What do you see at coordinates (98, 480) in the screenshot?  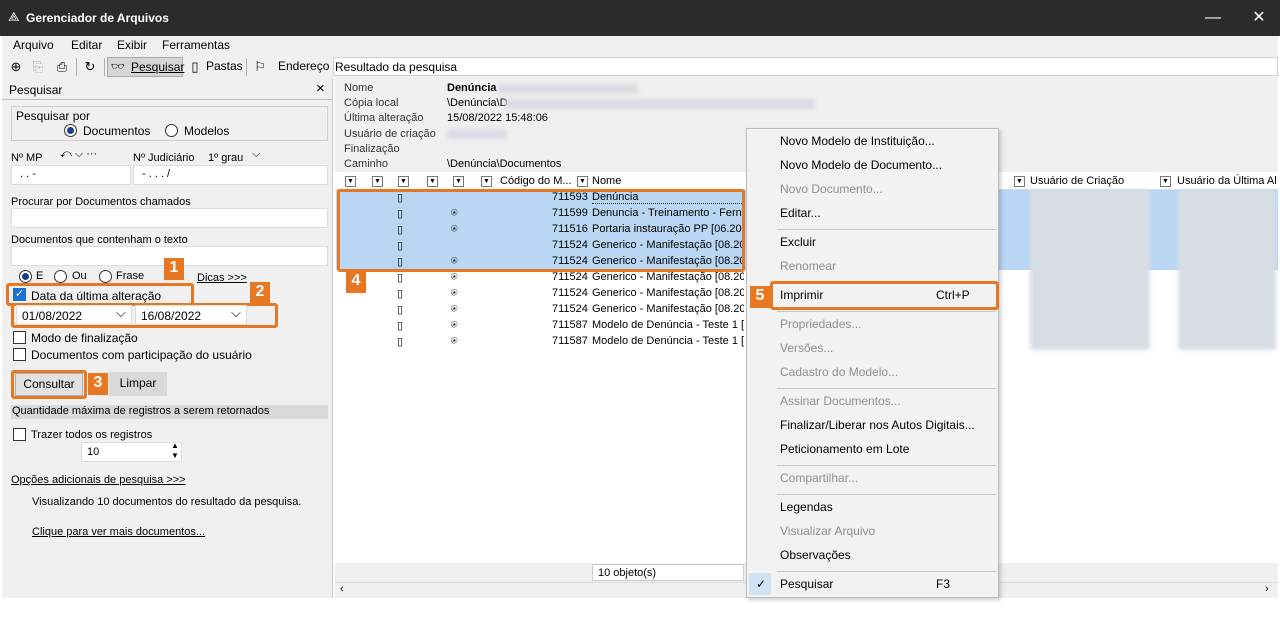 I see `opcoes-adicionais-link: Opções adicionais de pesquisa >>>` at bounding box center [98, 480].